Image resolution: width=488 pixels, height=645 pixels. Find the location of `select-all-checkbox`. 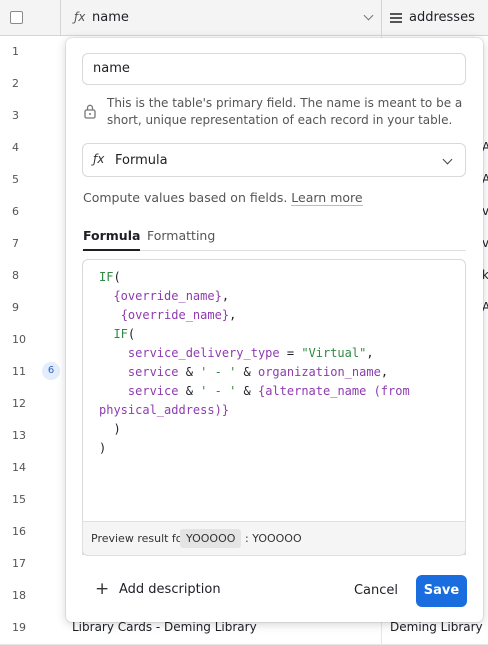

select-all-checkbox is located at coordinates (16, 17).